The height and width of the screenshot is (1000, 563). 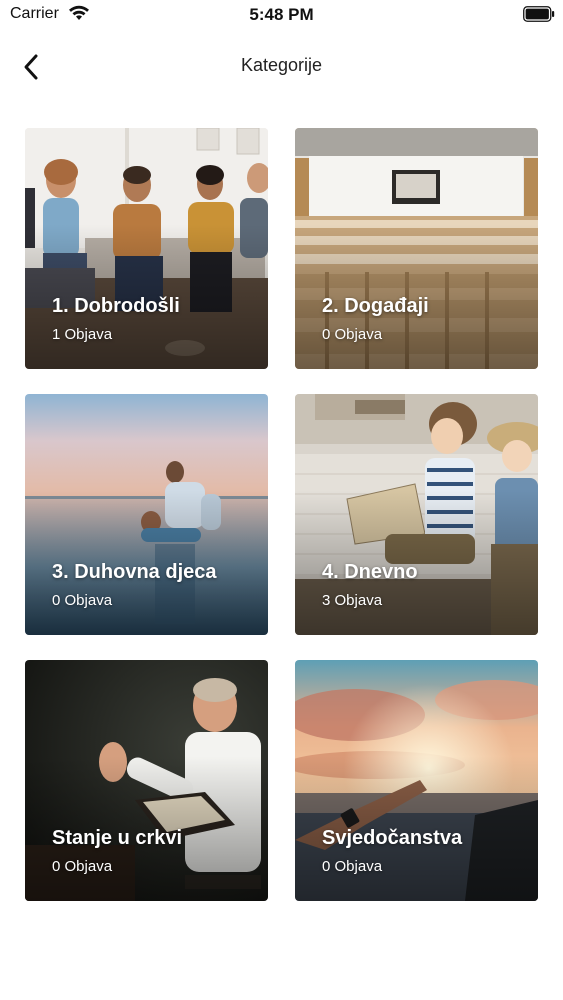 I want to click on category-title: 3. Duhovna djeca, so click(x=134, y=572).